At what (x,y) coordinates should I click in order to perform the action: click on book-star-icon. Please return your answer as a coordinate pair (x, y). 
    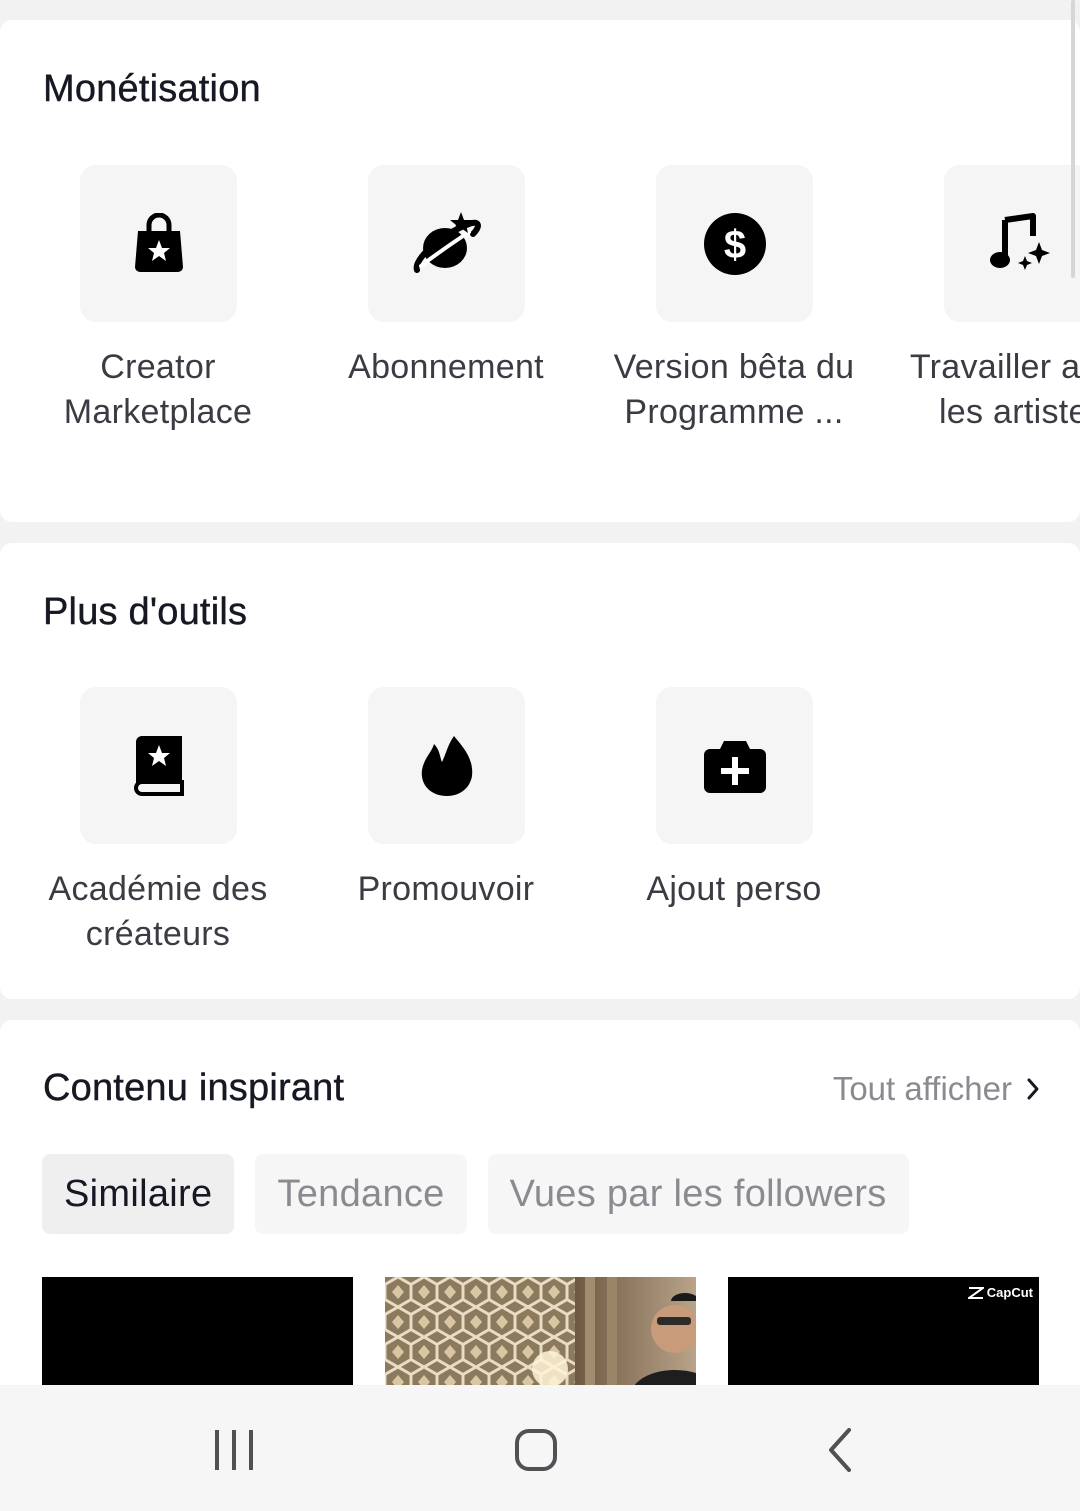
    Looking at the image, I should click on (158, 765).